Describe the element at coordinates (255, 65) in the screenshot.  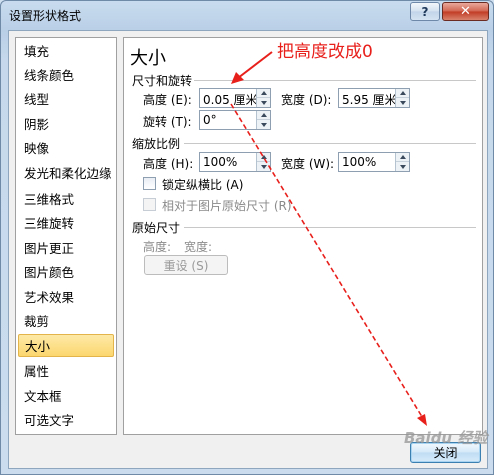
I see `annotation-arrow-line` at that location.